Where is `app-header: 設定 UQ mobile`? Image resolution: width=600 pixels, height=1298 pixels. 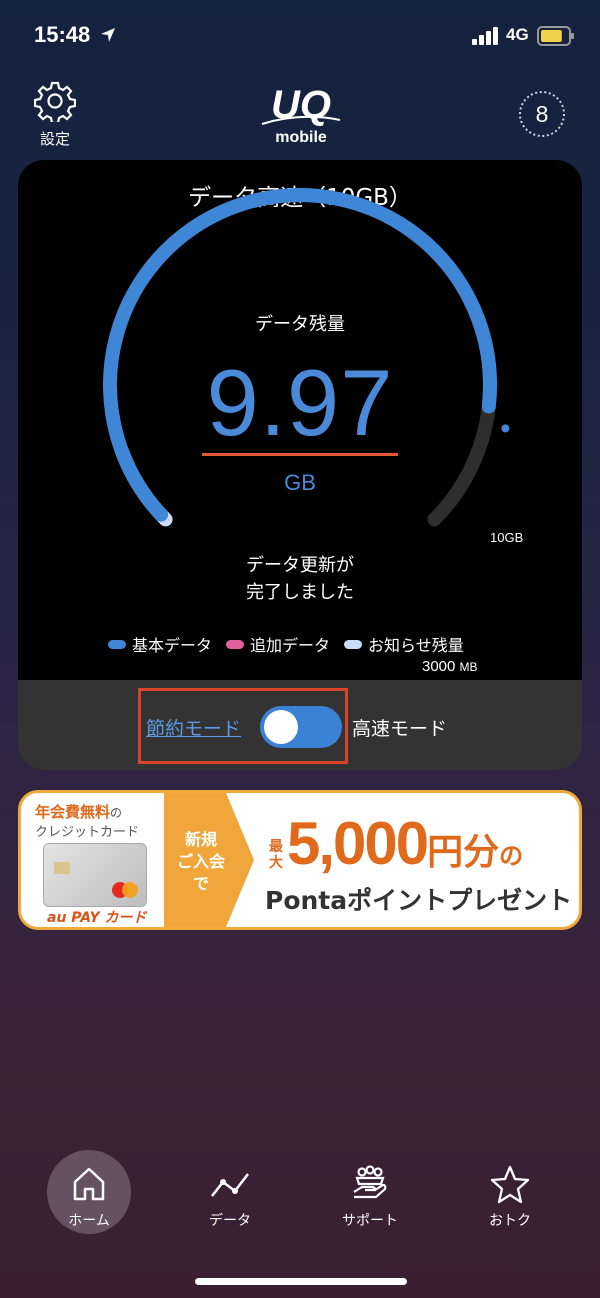 app-header: 設定 UQ mobile is located at coordinates (300, 115).